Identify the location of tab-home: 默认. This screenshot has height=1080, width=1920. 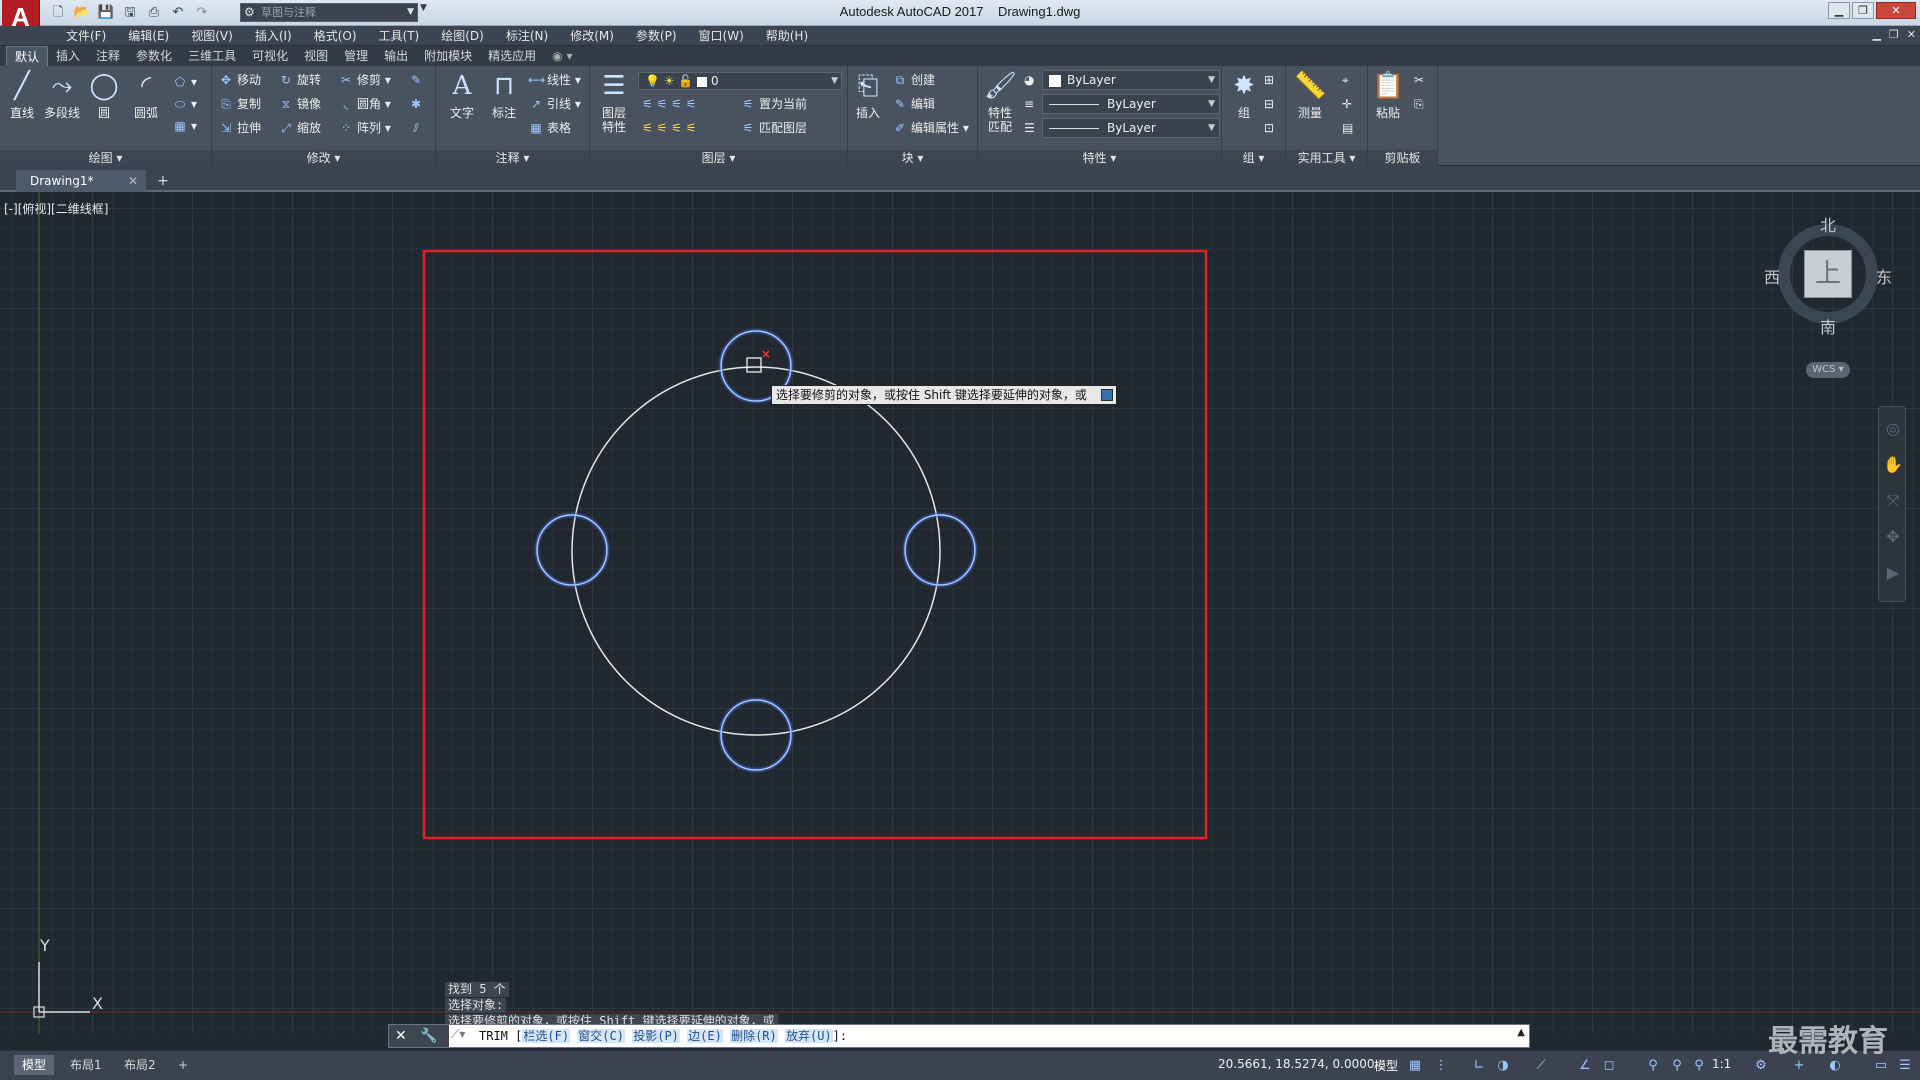
(27, 56).